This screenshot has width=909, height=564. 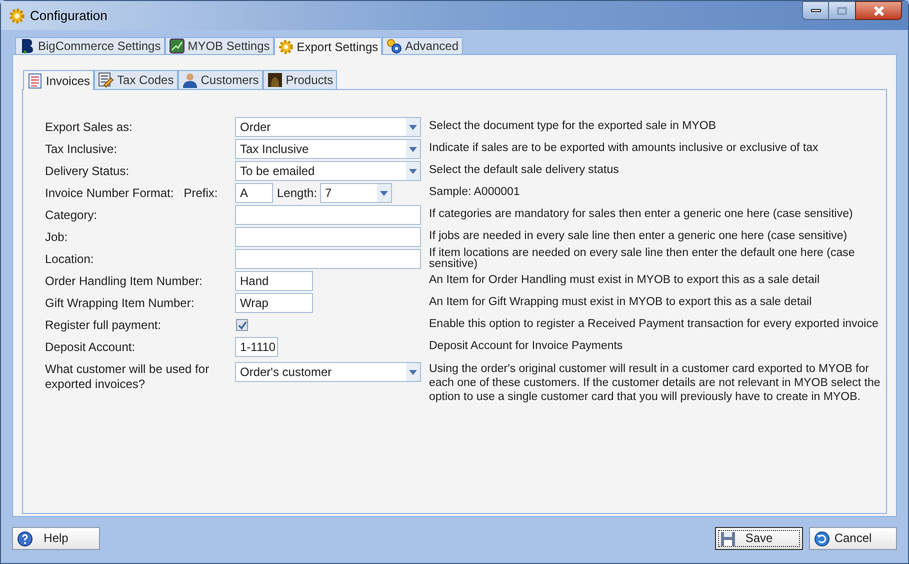 I want to click on field-label: Tax Inclusive:, so click(x=81, y=149).